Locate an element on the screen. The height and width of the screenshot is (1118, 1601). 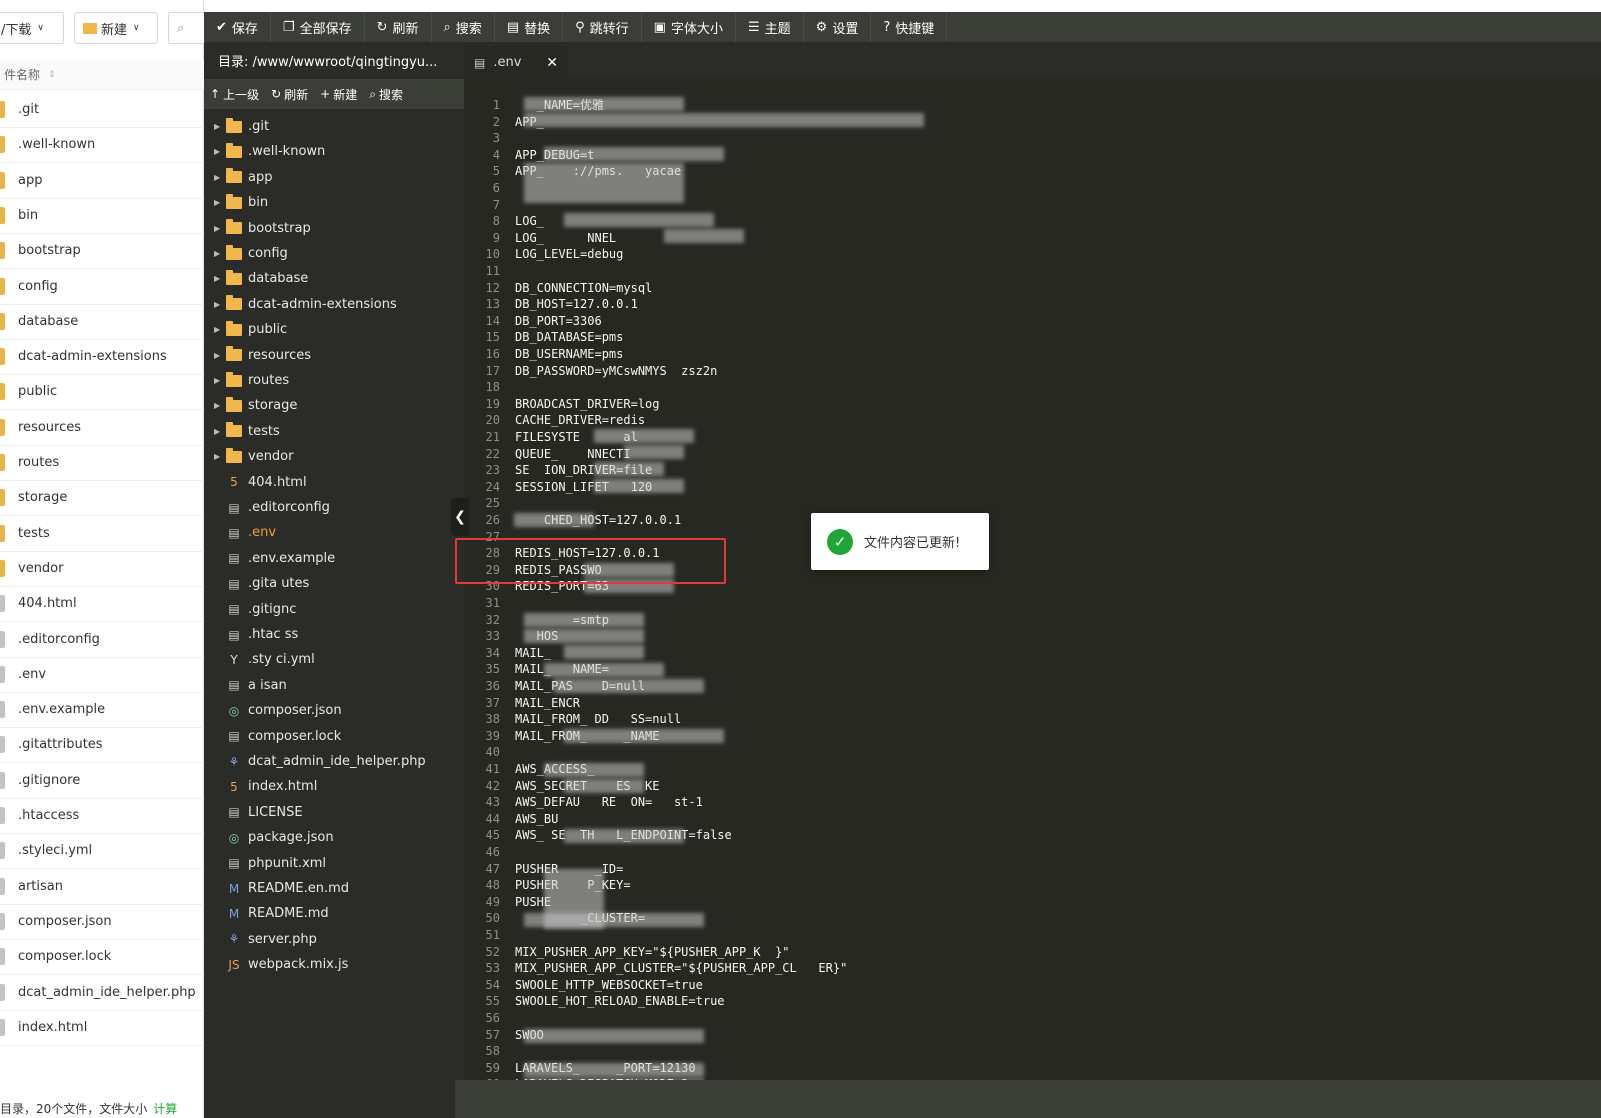
toolbar-button-8: ⚙ 设置 is located at coordinates (838, 27).